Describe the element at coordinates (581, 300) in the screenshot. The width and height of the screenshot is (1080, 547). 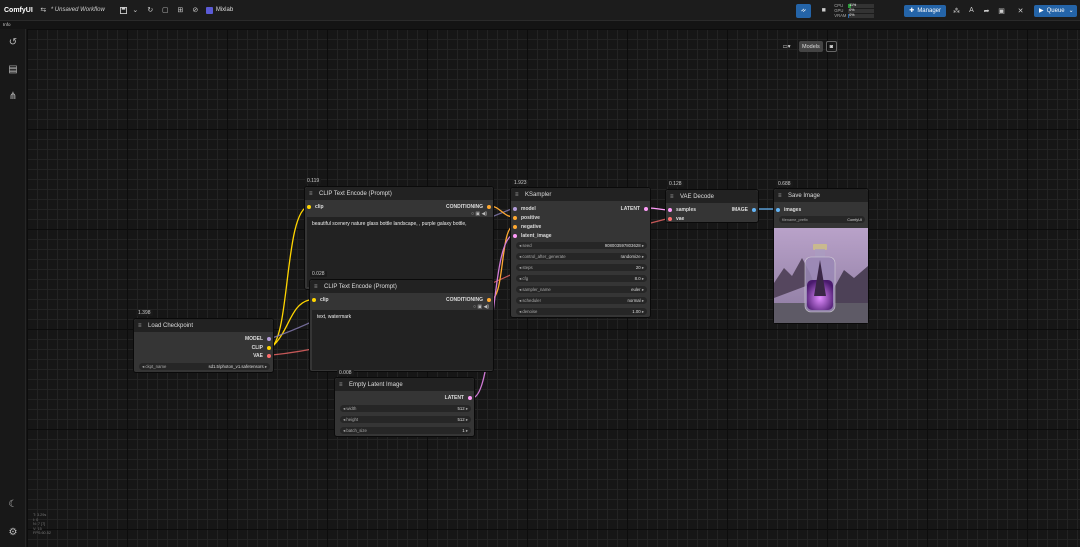
I see `scheduler-combo: ◂ scheduler normal ▸` at that location.